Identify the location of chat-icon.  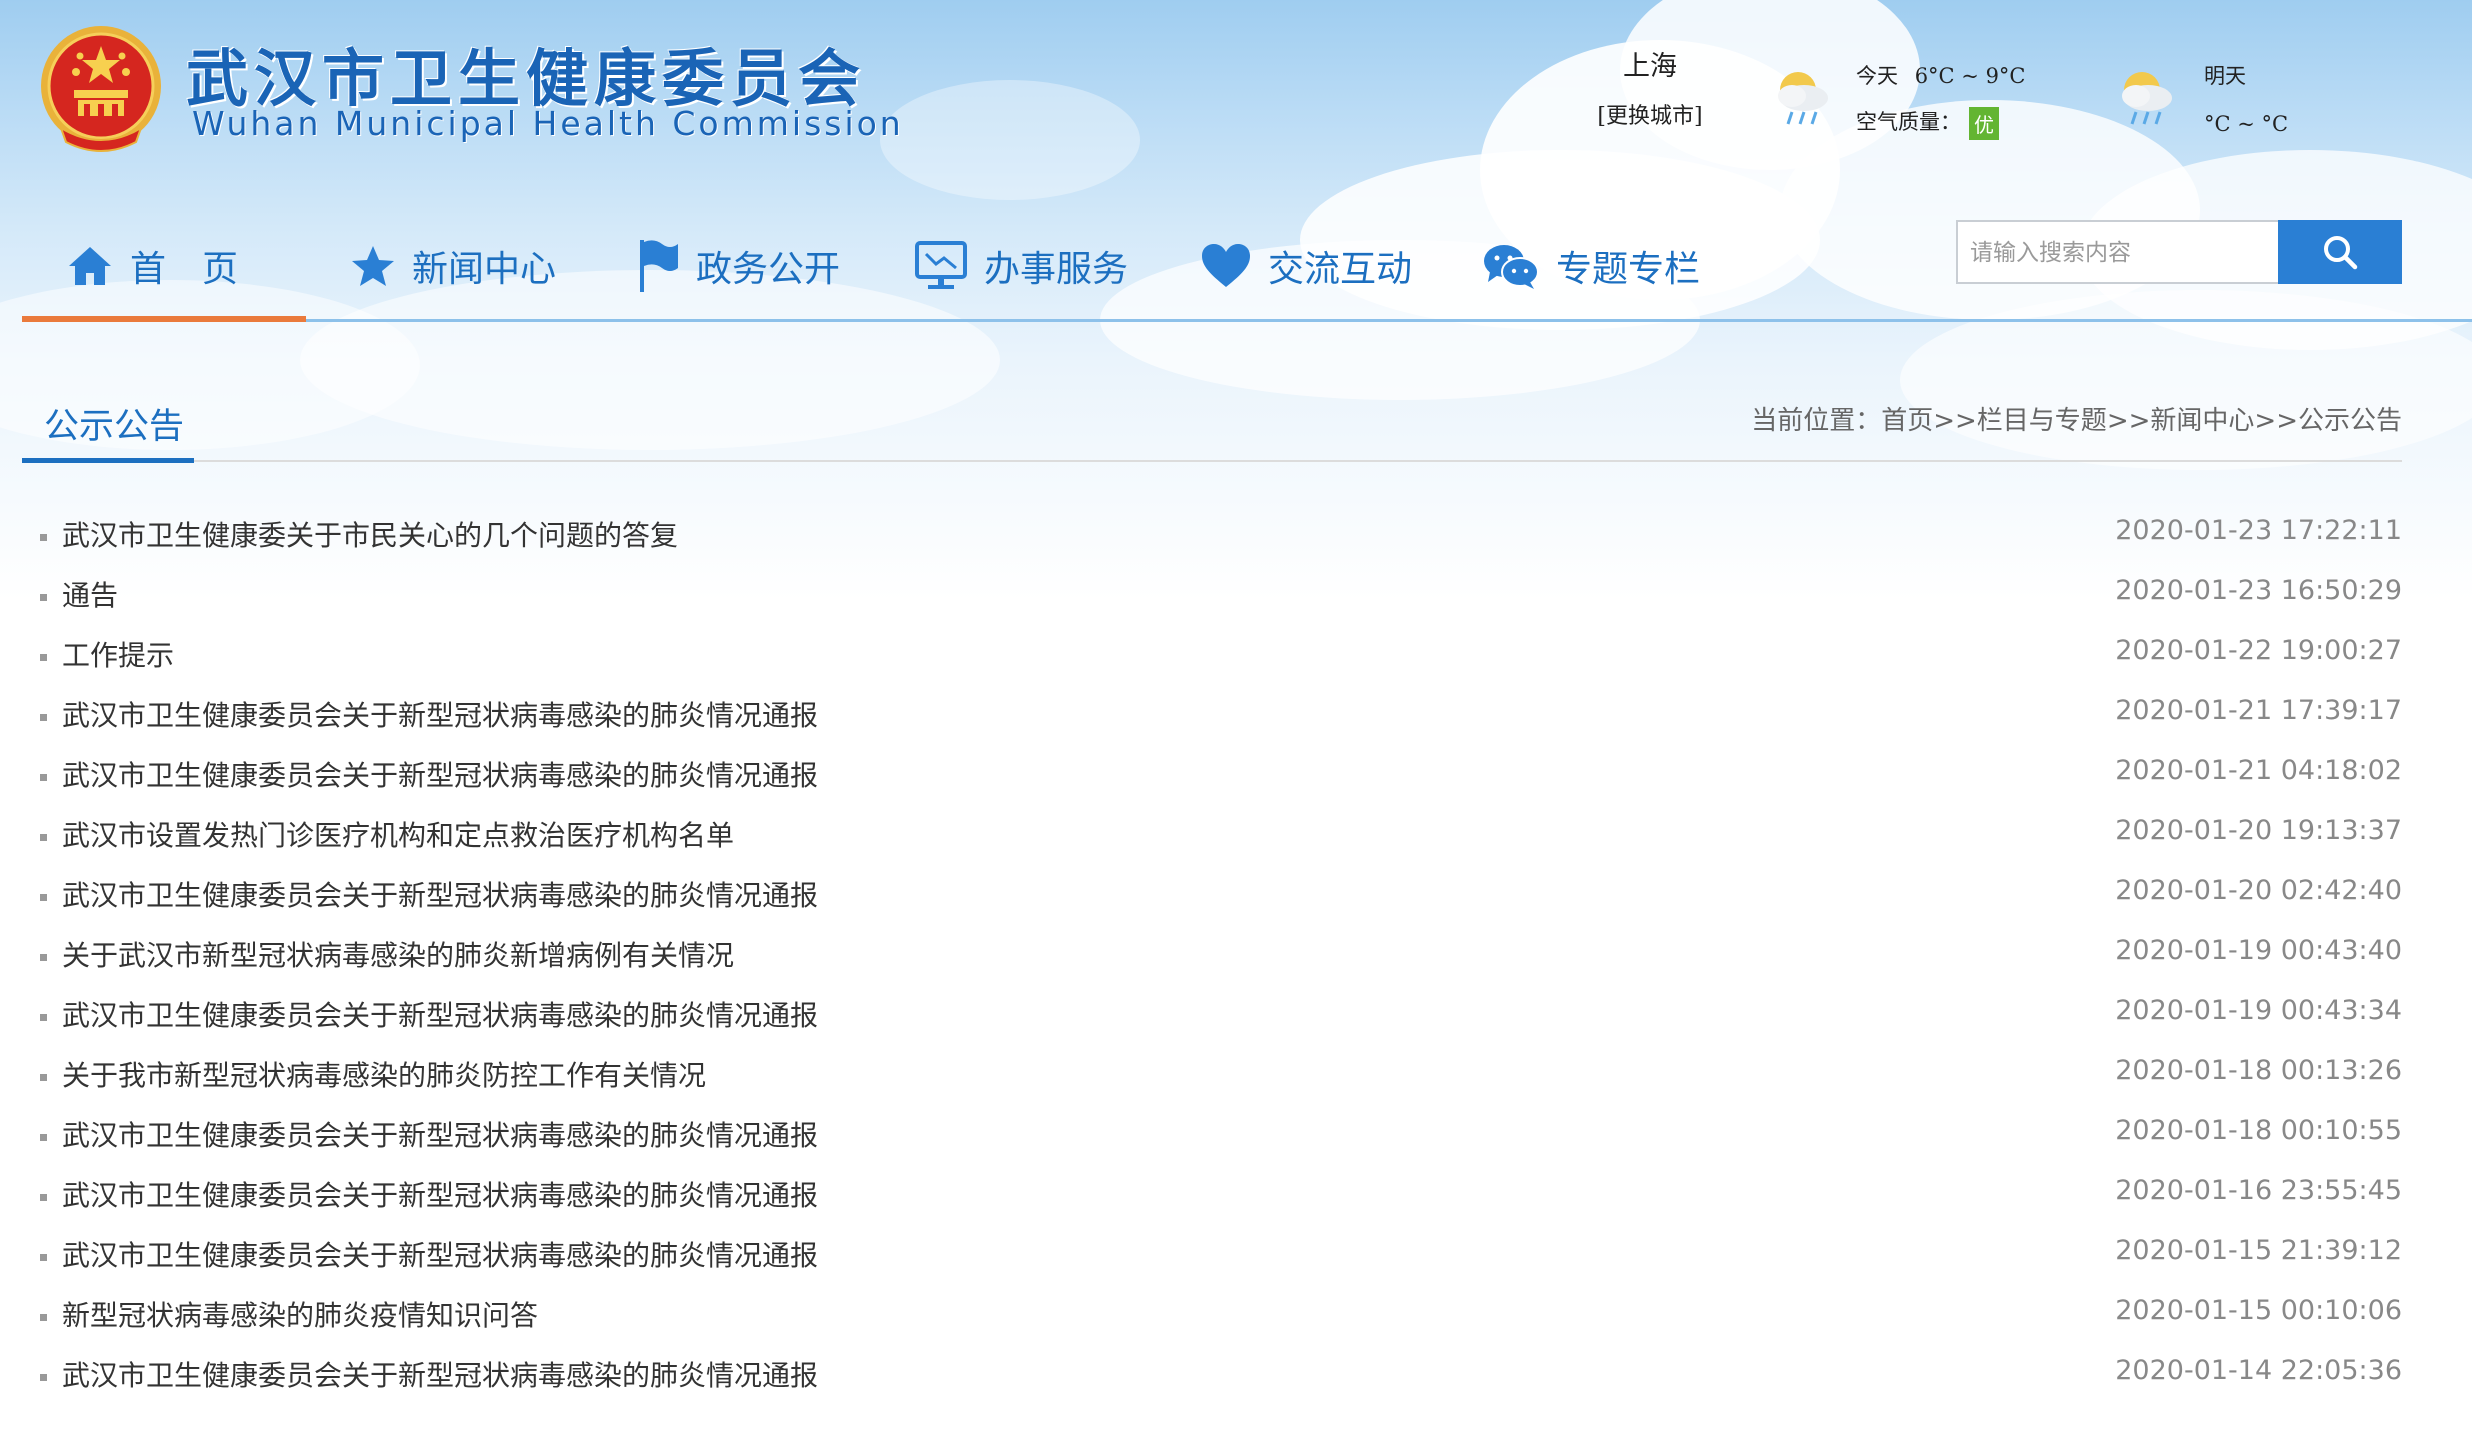
(1511, 267).